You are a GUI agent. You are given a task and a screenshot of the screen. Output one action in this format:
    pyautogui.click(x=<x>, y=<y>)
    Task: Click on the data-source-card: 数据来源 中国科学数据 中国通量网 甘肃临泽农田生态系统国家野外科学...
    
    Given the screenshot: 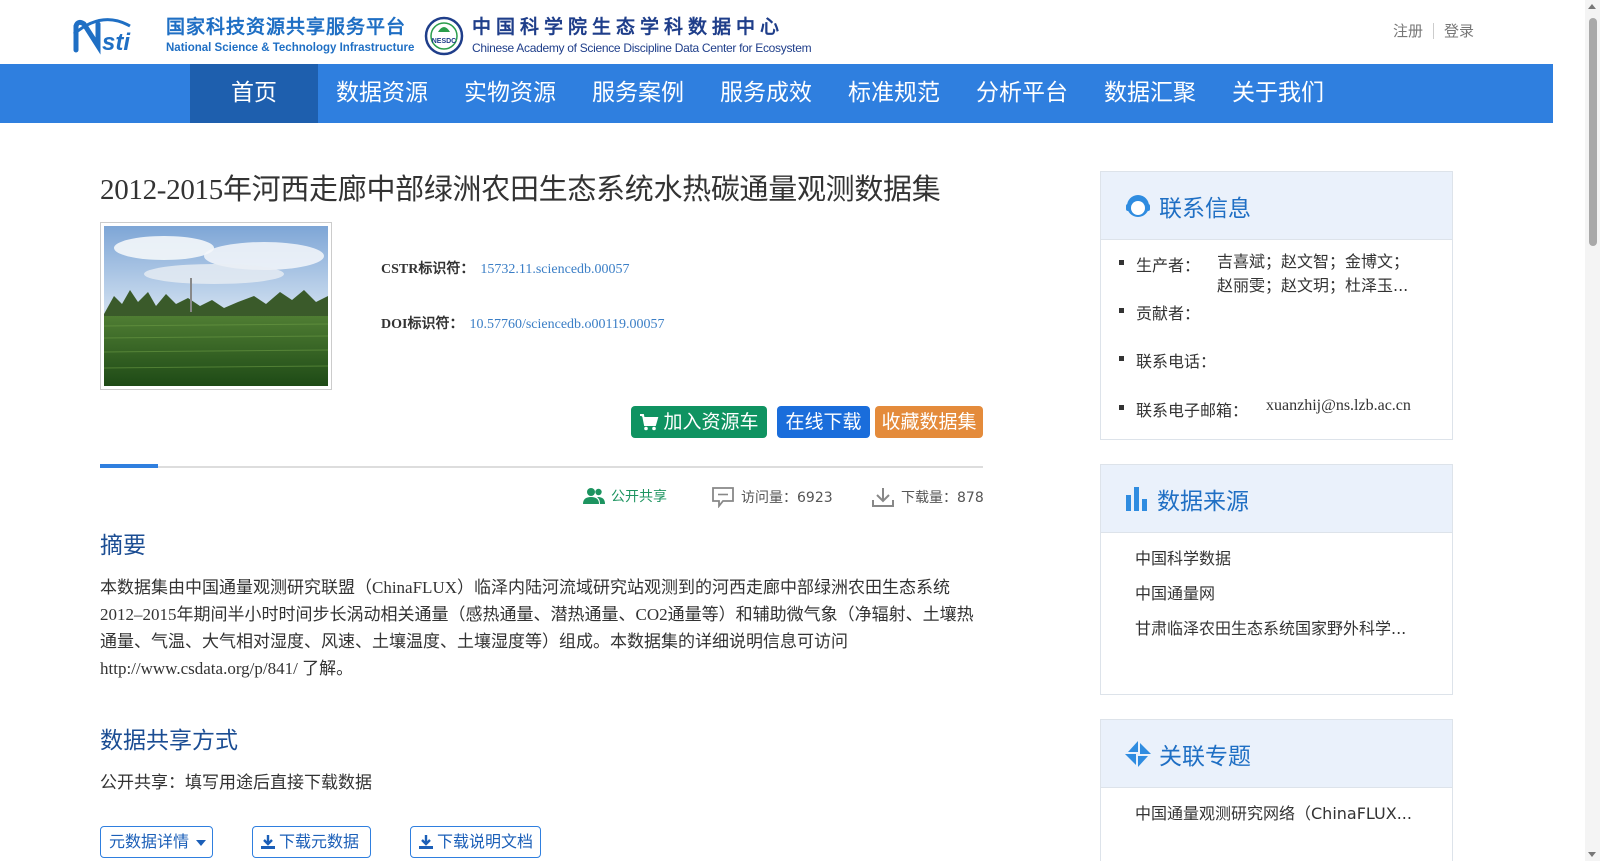 What is the action you would take?
    pyautogui.click(x=1276, y=579)
    